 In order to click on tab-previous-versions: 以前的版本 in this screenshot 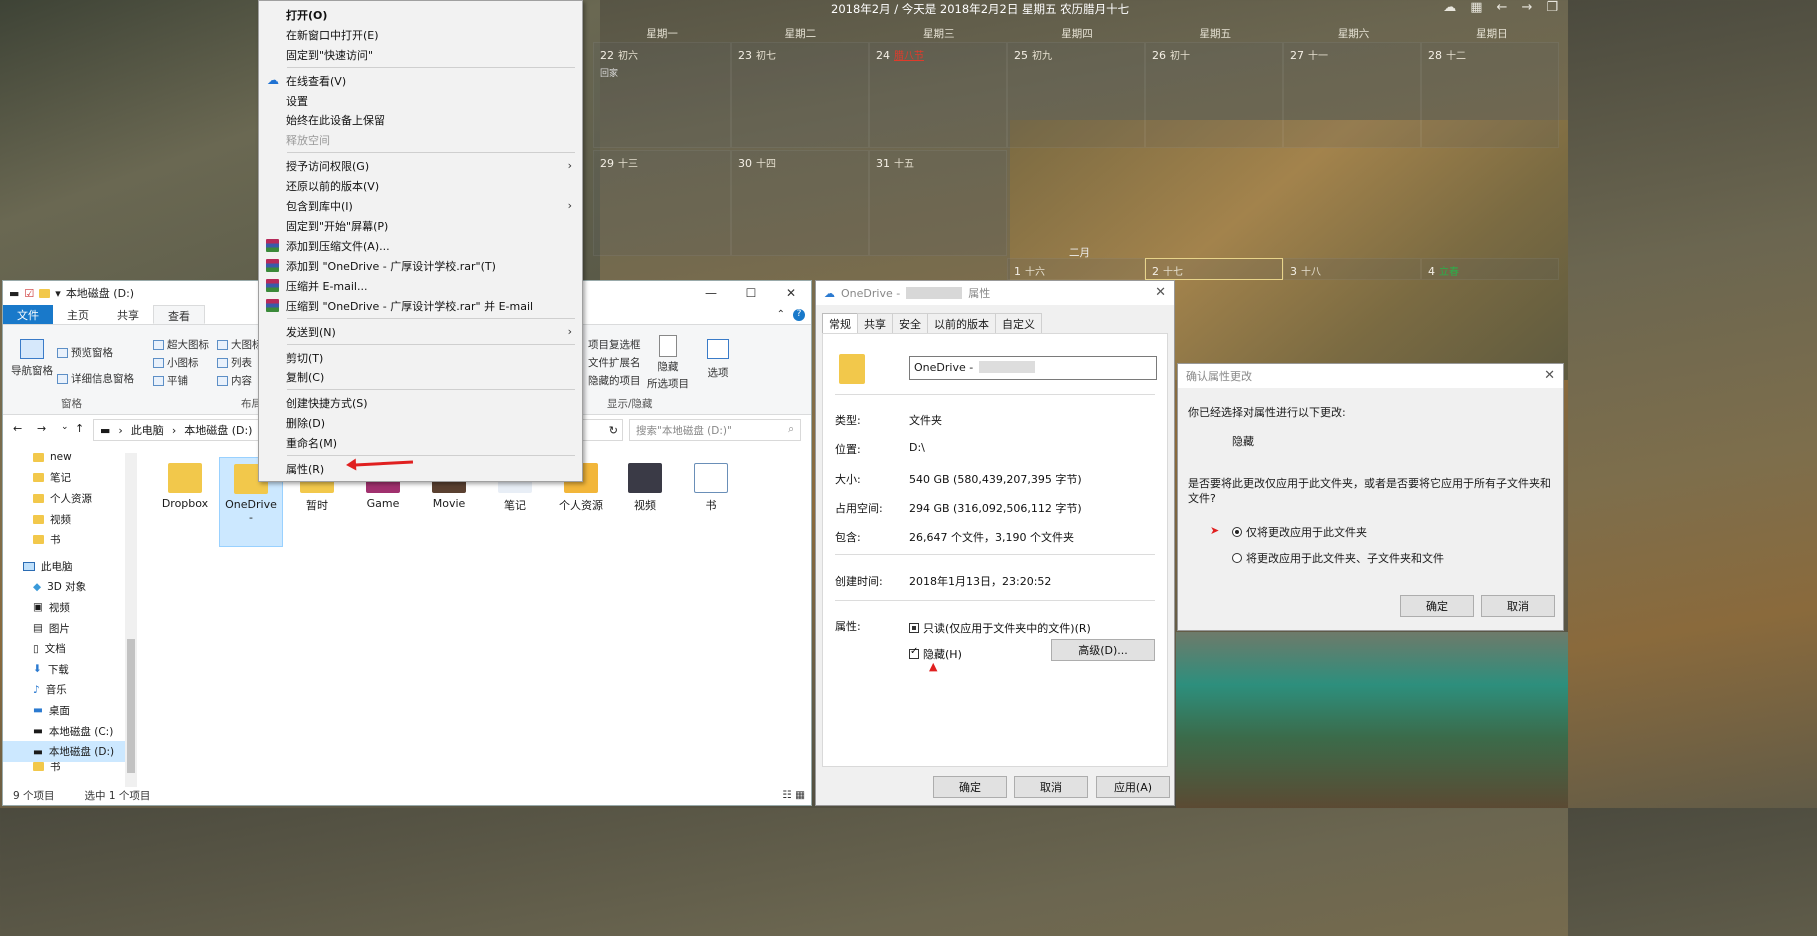, I will do `click(961, 323)`.